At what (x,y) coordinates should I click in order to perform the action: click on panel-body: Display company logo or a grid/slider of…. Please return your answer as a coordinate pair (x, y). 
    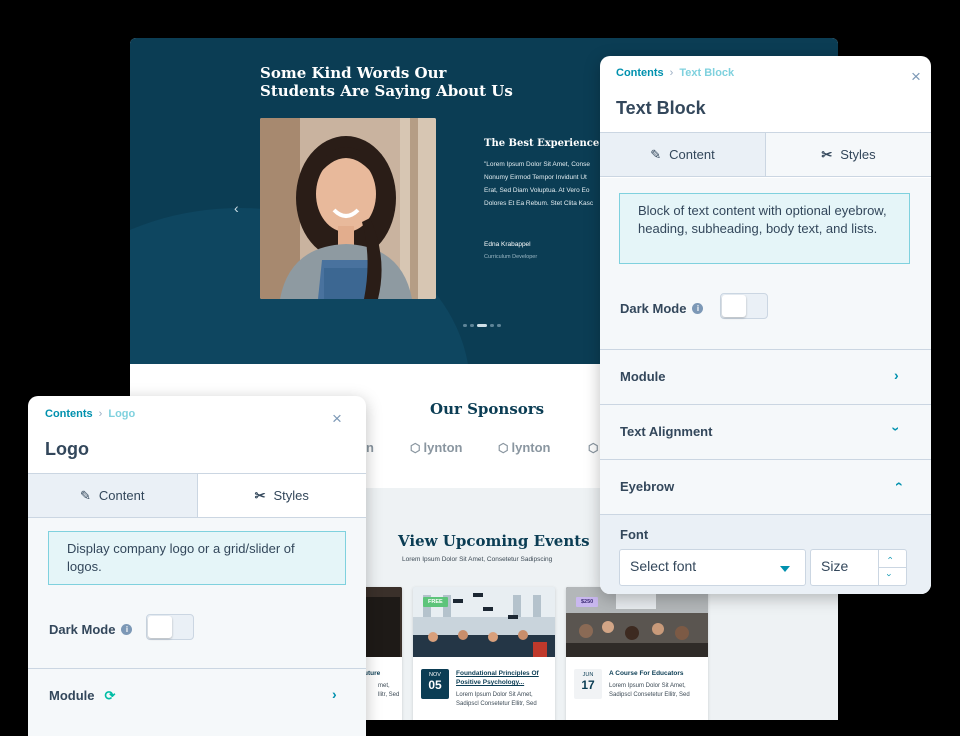
    Looking at the image, I should click on (197, 627).